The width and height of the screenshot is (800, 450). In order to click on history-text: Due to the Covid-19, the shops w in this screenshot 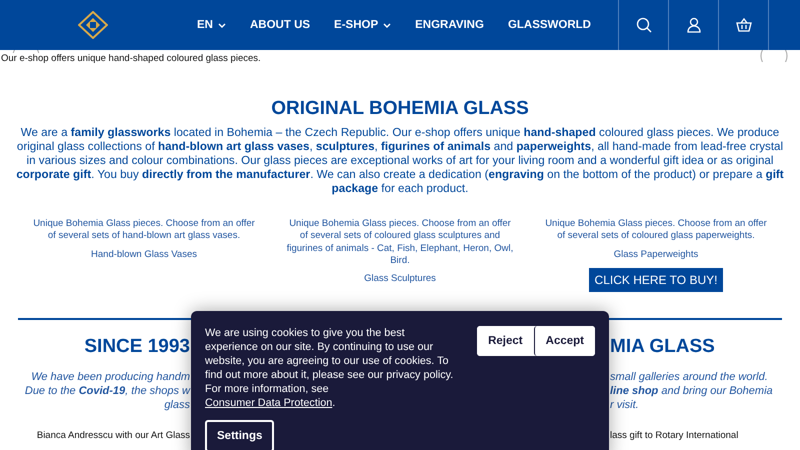, I will do `click(107, 391)`.